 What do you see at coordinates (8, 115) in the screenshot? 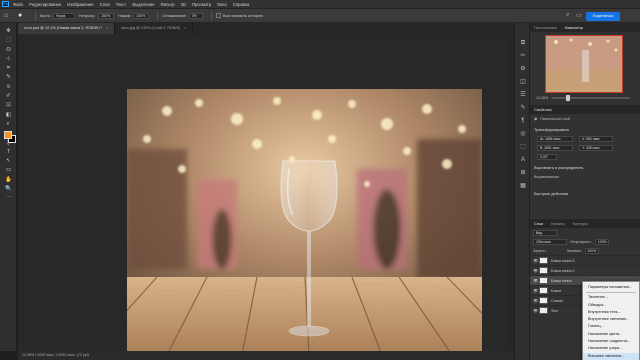
I see `tool-icon: ◧` at bounding box center [8, 115].